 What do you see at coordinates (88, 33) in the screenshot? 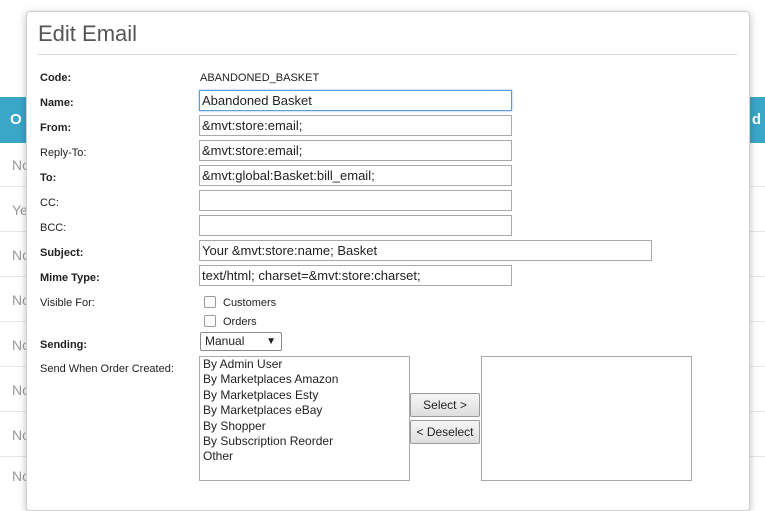
I see `dialog-title: Edit Email` at bounding box center [88, 33].